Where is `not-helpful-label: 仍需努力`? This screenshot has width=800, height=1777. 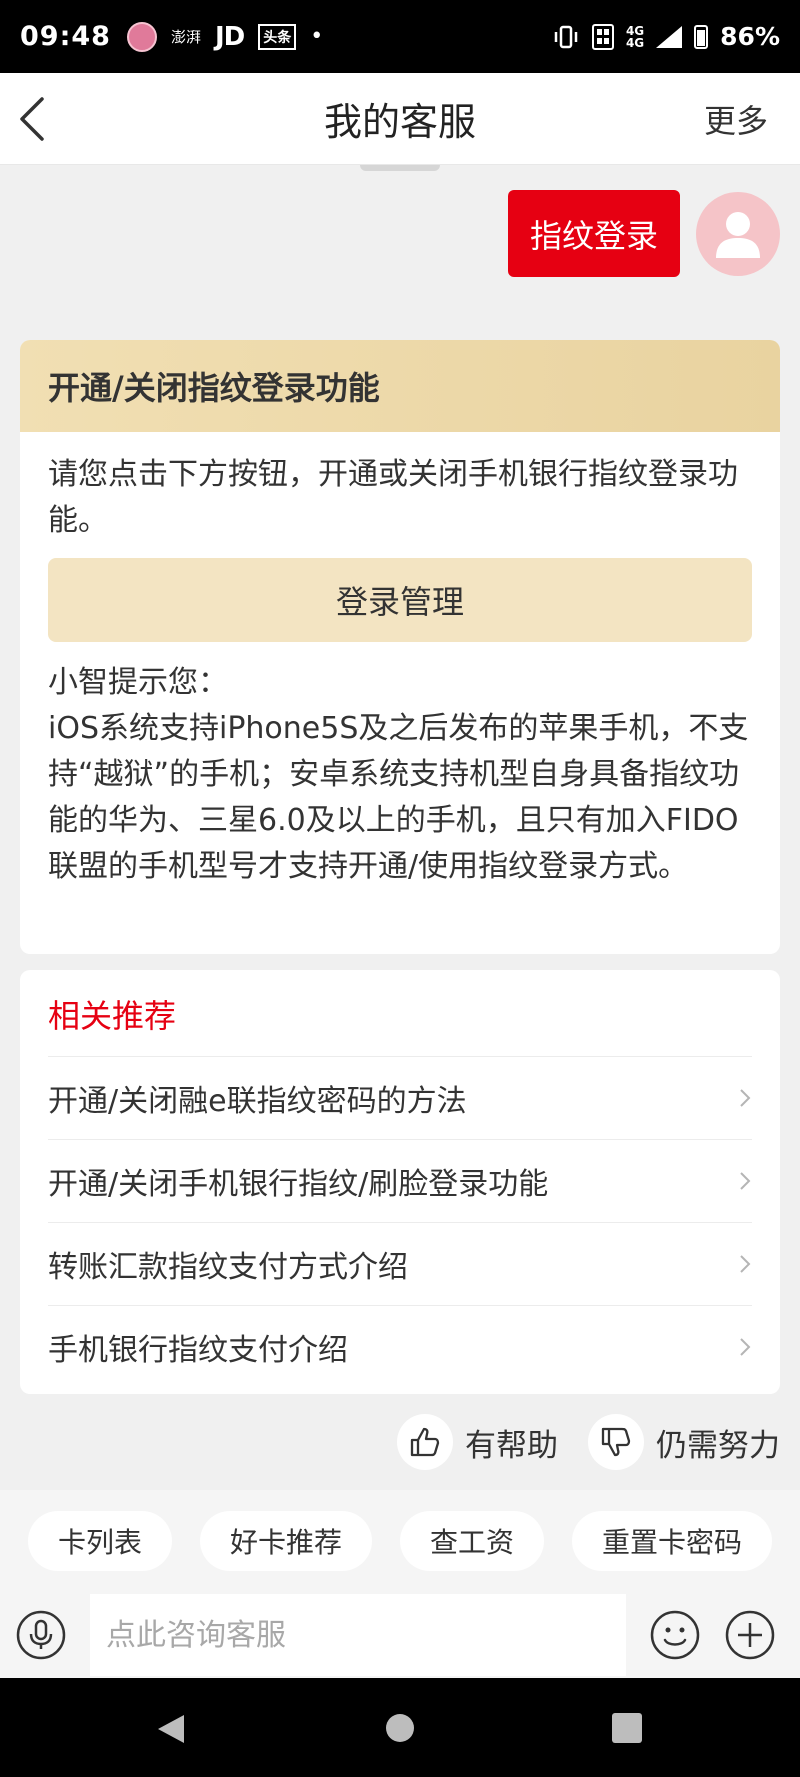
not-helpful-label: 仍需努力 is located at coordinates (718, 1445).